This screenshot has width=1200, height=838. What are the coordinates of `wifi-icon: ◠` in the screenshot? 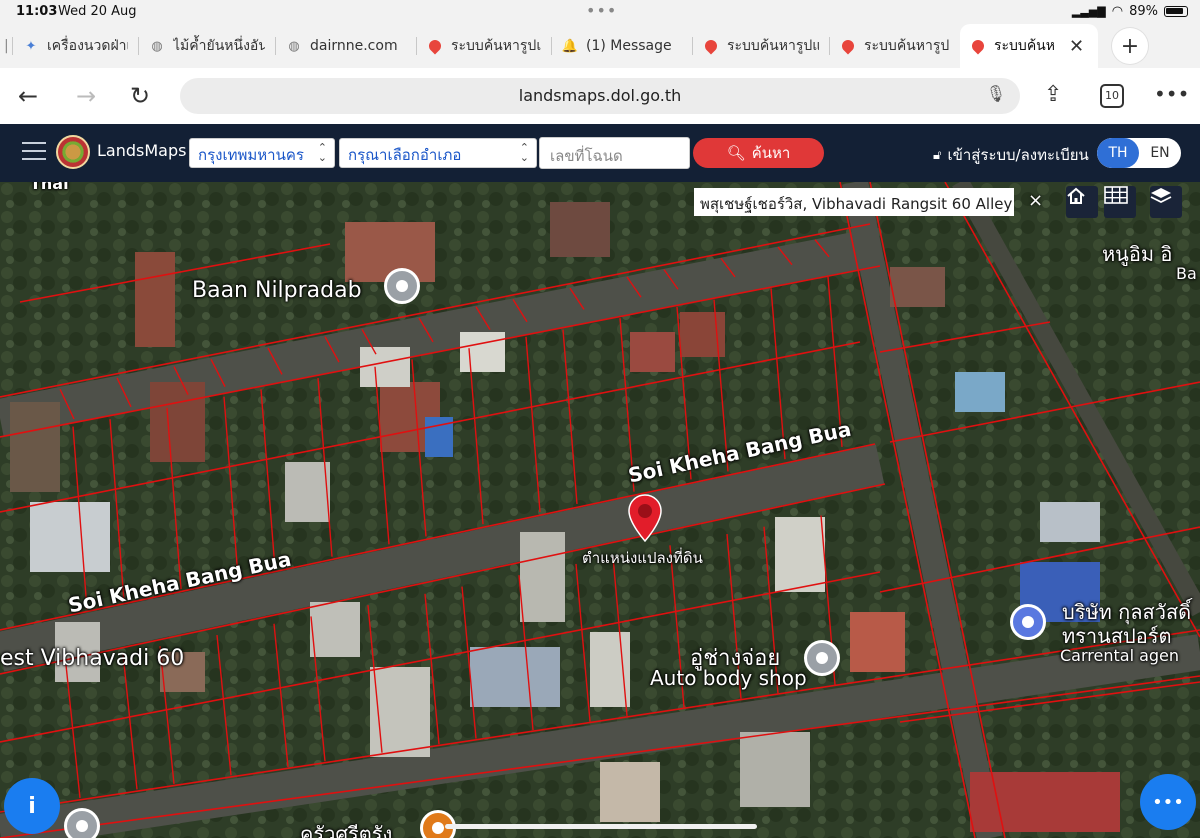 It's located at (1117, 11).